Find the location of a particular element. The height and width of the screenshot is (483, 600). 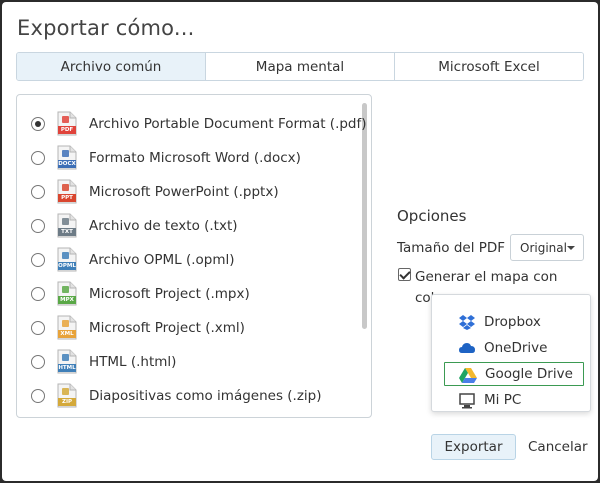

chevron-down-icon is located at coordinates (571, 248).